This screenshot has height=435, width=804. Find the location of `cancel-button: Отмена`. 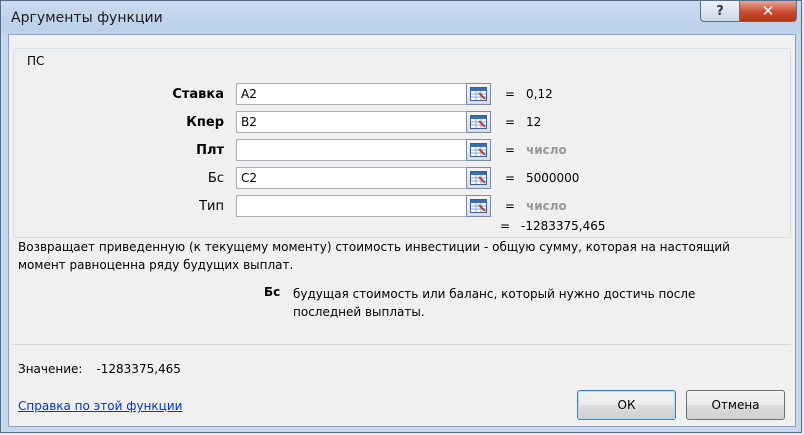

cancel-button: Отмена is located at coordinates (735, 405).